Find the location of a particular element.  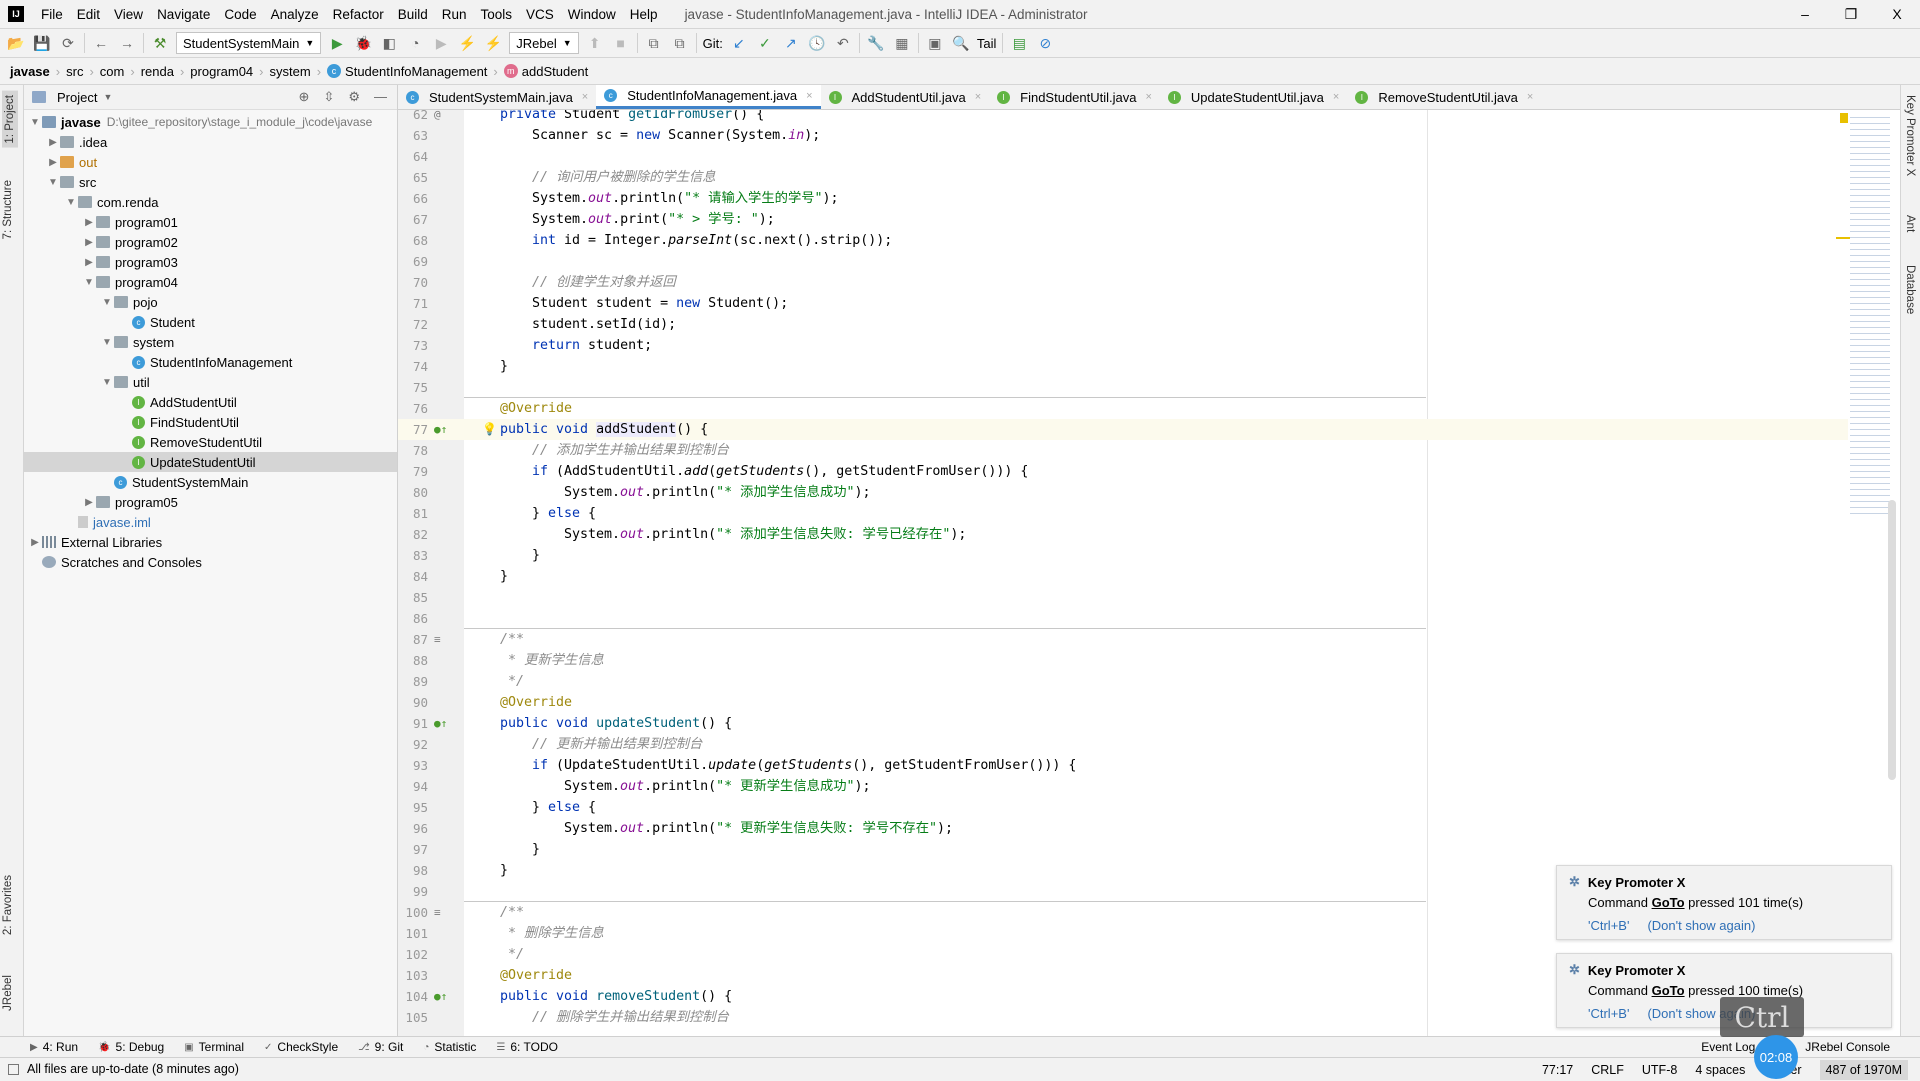

close-tab-icon: × is located at coordinates (585, 97).